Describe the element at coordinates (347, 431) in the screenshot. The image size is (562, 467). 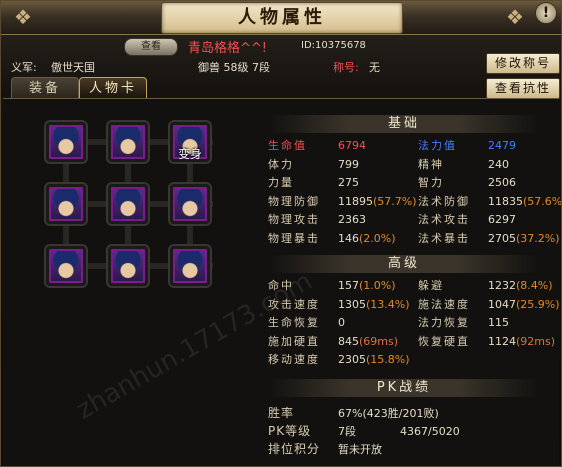
I see `pk-rank-value: 7段` at that location.